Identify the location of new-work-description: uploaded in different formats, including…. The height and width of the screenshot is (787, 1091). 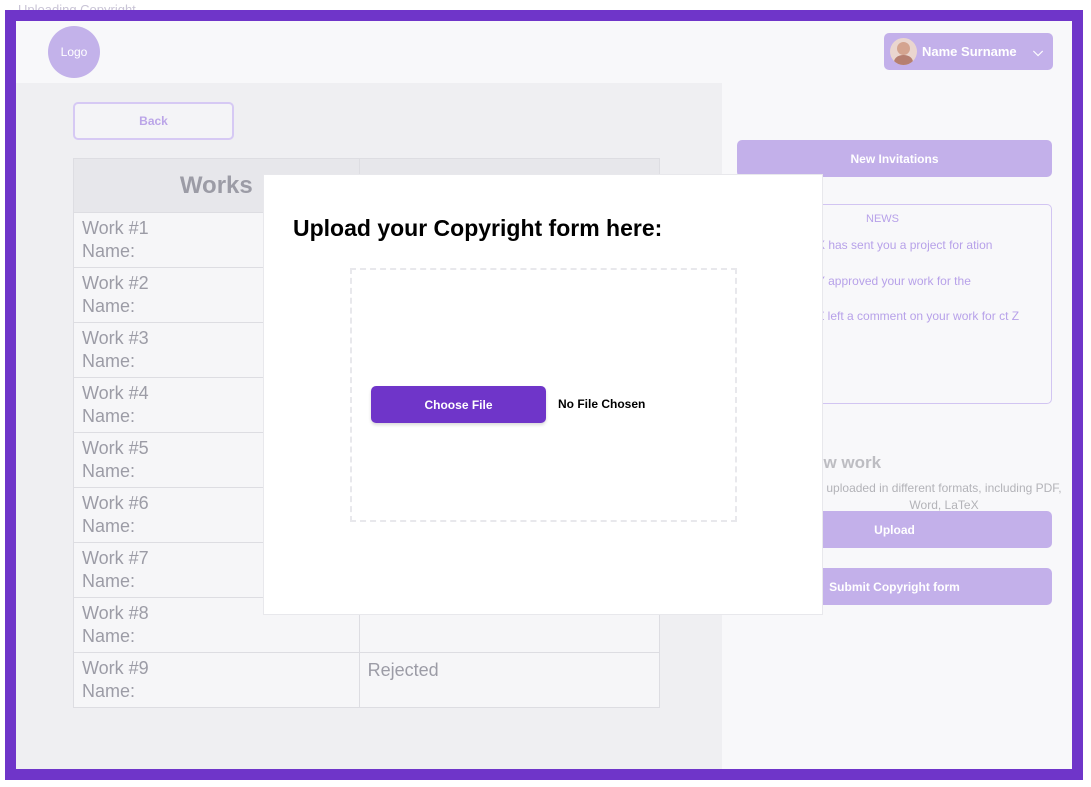
(944, 496).